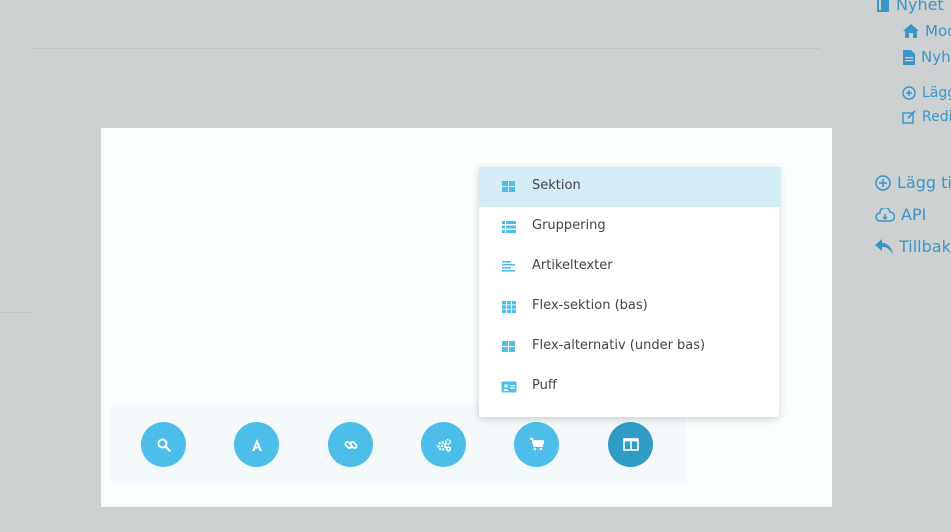 Image resolution: width=951 pixels, height=532 pixels. Describe the element at coordinates (16, 312) in the screenshot. I see `divider-line-left` at that location.